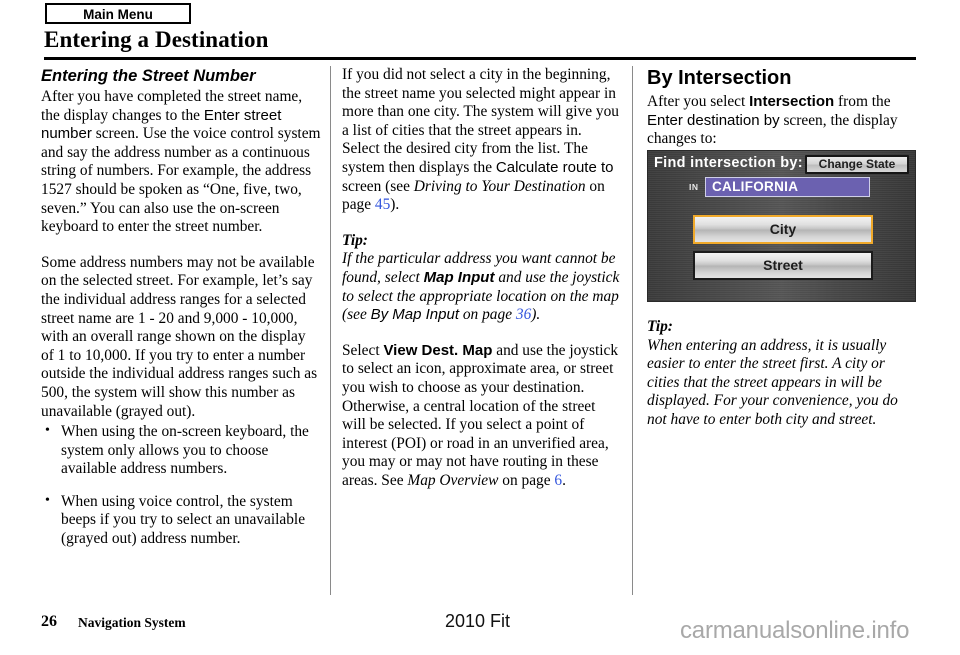  Describe the element at coordinates (713, 120) in the screenshot. I see `ui-term-enter-destination-by: Enter destination by` at that location.